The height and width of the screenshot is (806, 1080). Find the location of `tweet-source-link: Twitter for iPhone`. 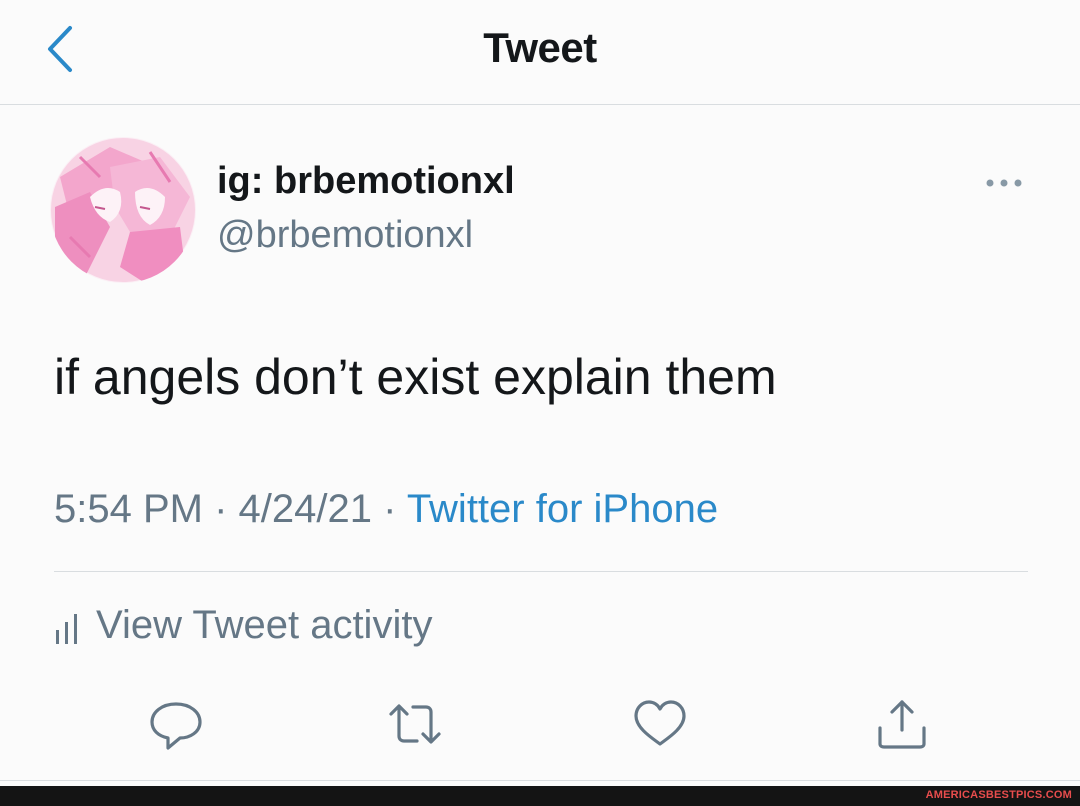

tweet-source-link: Twitter for iPhone is located at coordinates (562, 509).